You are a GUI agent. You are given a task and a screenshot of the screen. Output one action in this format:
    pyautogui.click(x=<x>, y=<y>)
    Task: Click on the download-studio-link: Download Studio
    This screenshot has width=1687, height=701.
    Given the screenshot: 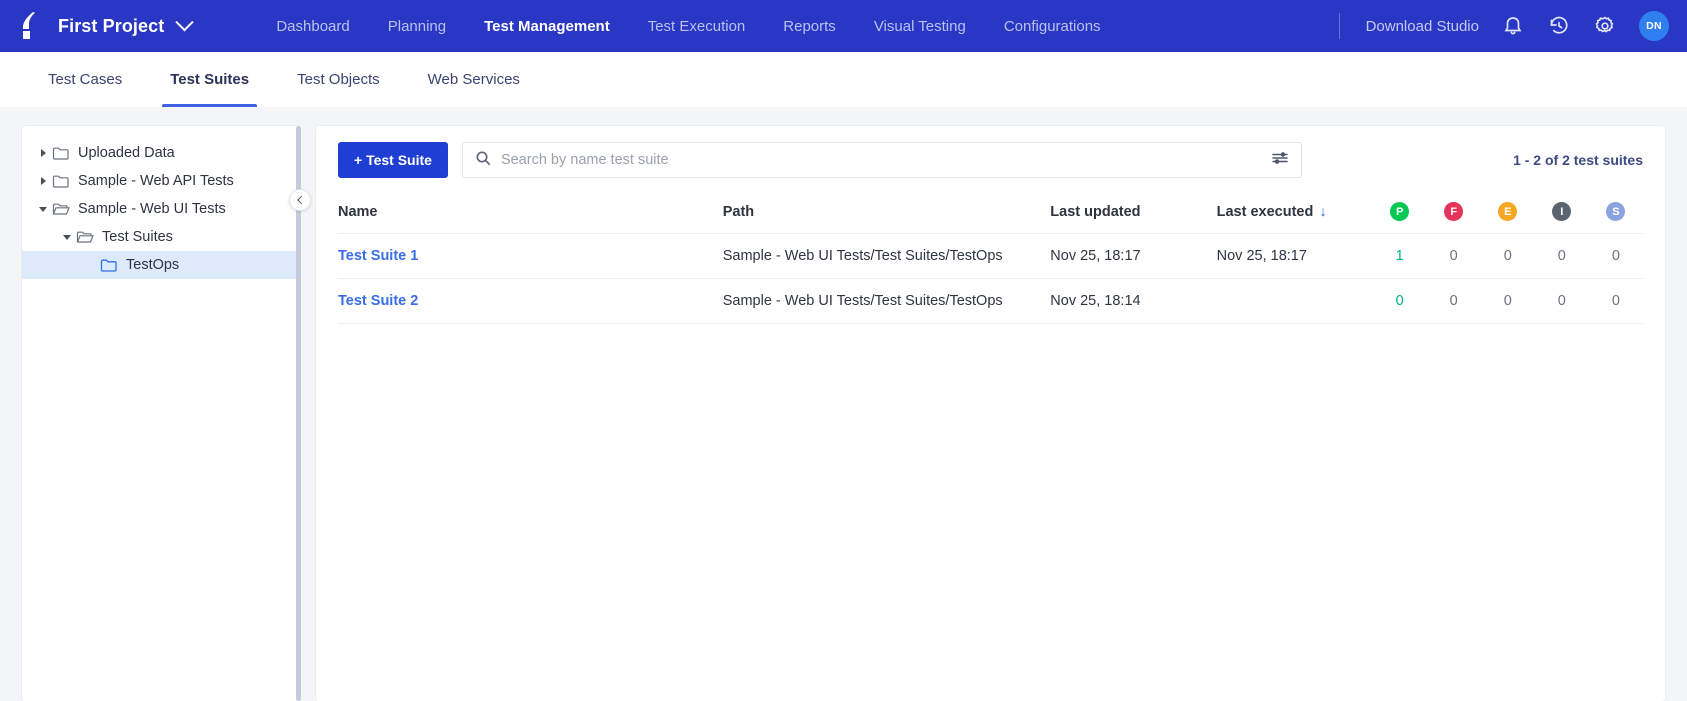 What is the action you would take?
    pyautogui.click(x=1422, y=26)
    